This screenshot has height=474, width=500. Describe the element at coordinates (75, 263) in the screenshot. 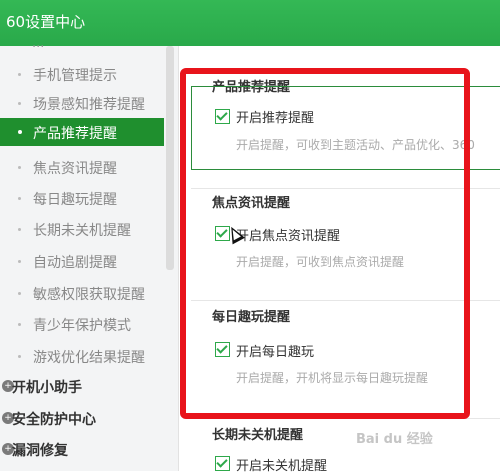

I see `sidebar-item-label: 自动追剧提醒` at that location.